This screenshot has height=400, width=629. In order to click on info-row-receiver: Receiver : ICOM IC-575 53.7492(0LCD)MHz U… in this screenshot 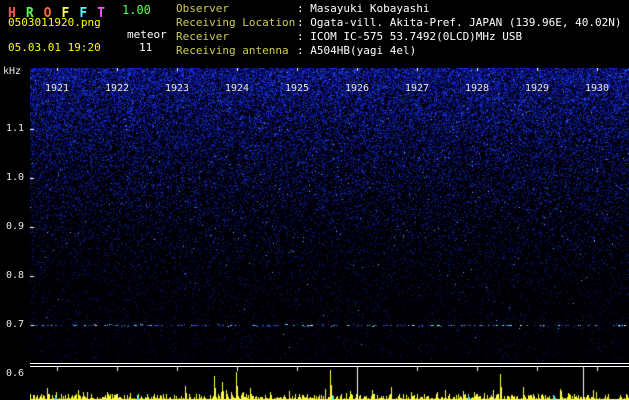, I will do `click(399, 37)`.